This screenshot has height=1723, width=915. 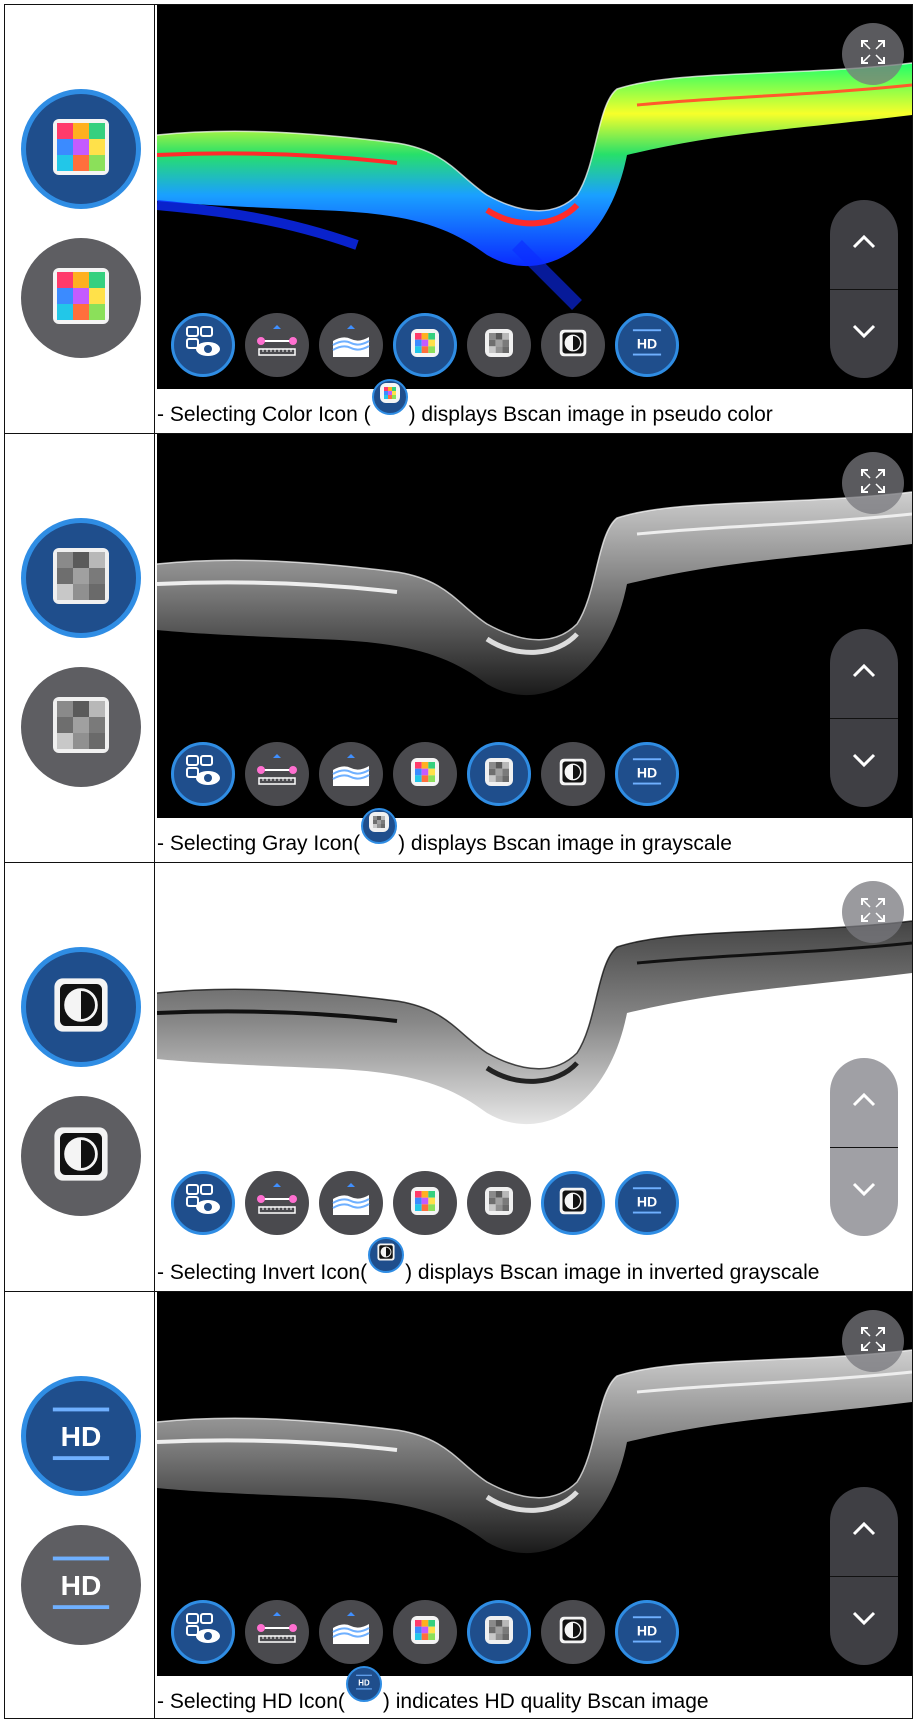 What do you see at coordinates (262, 1272) in the screenshot?
I see `caption-prefix: - Selecting Invert Icon(` at bounding box center [262, 1272].